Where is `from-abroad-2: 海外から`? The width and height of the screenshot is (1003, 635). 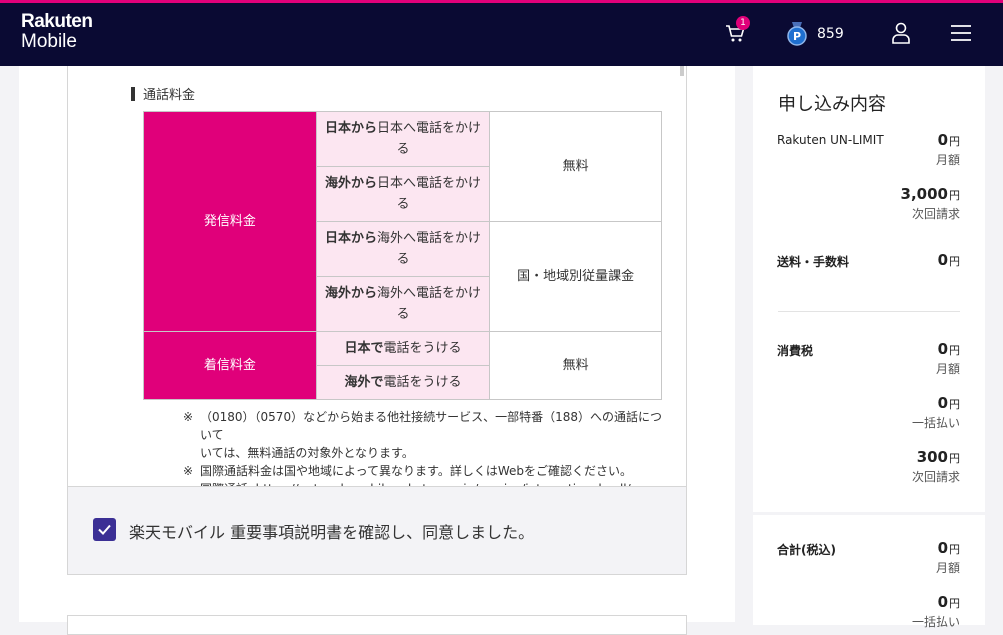 from-abroad-2: 海外から is located at coordinates (350, 293).